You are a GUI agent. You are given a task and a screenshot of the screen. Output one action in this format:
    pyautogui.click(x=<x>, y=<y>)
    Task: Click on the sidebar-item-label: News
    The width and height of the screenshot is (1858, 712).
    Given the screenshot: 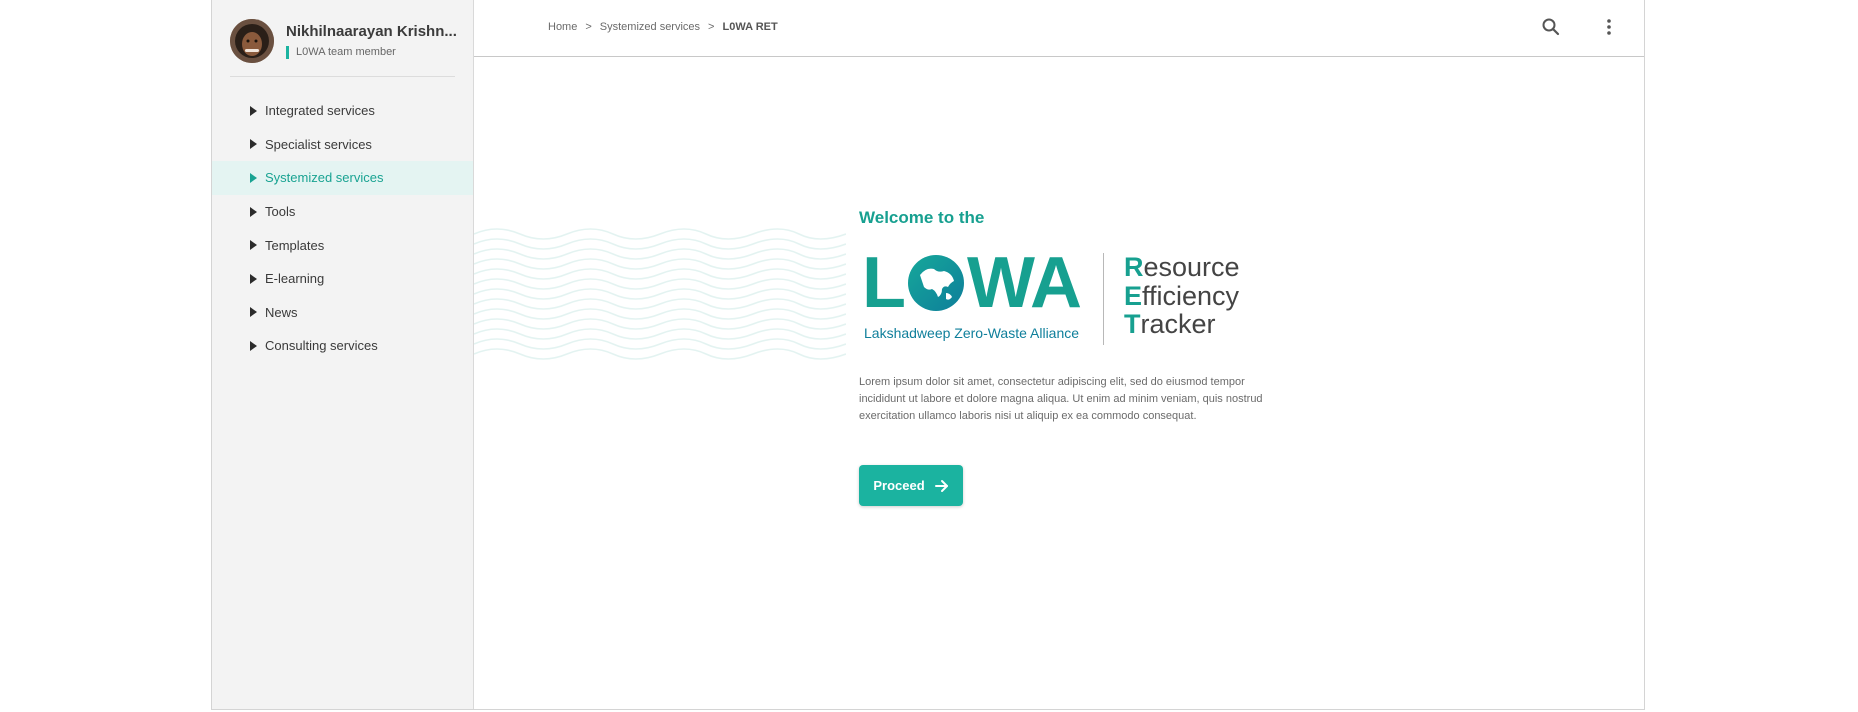 What is the action you would take?
    pyautogui.click(x=281, y=312)
    